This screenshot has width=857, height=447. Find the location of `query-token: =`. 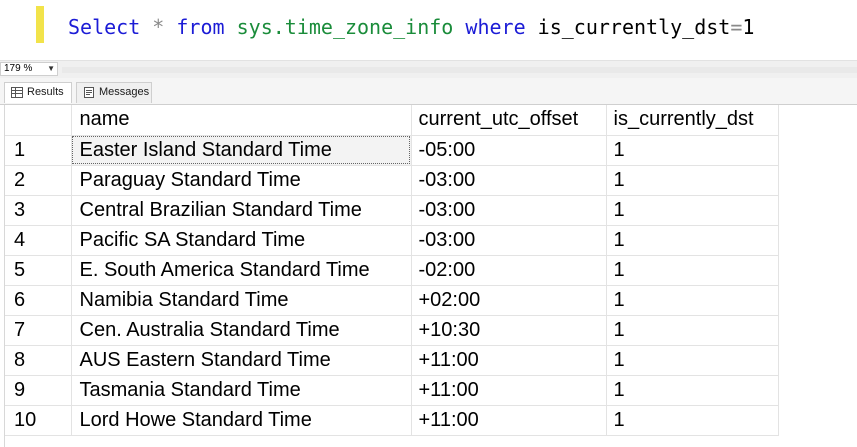

query-token: = is located at coordinates (736, 27).